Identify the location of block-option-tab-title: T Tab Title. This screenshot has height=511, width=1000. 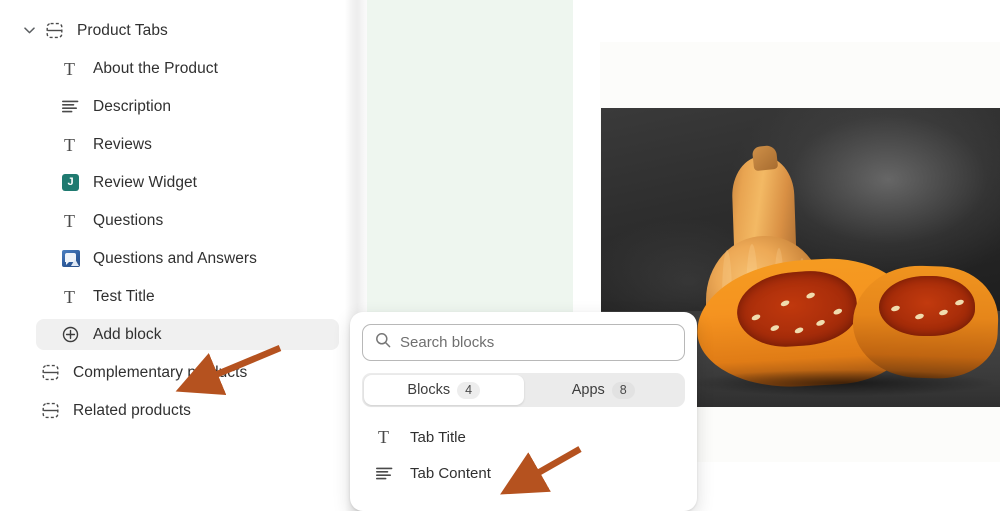
(523, 437).